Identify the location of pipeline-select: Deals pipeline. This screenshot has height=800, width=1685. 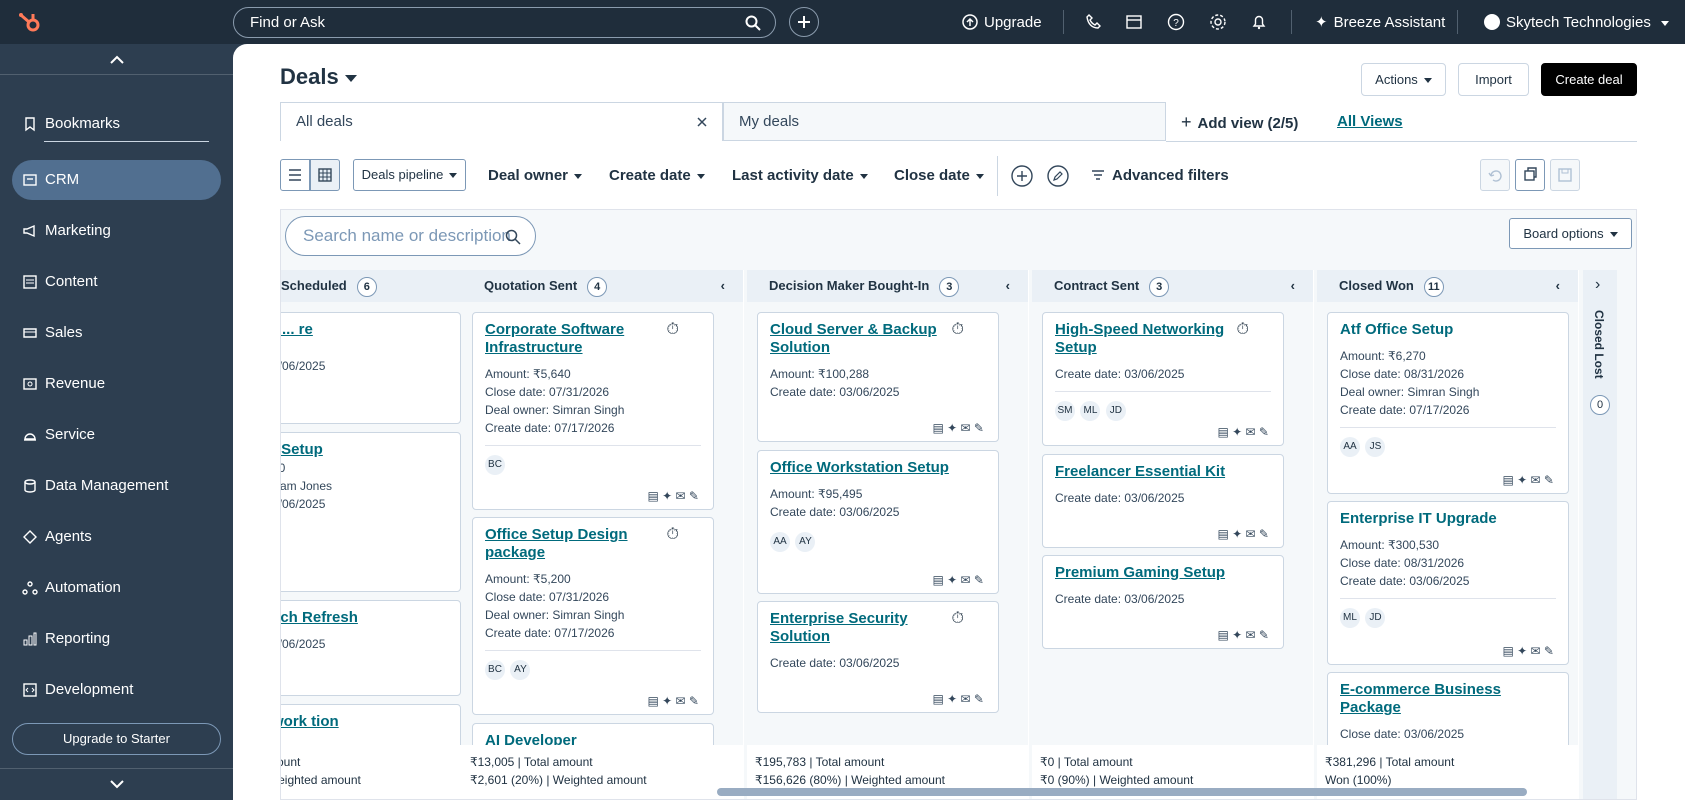
(409, 175).